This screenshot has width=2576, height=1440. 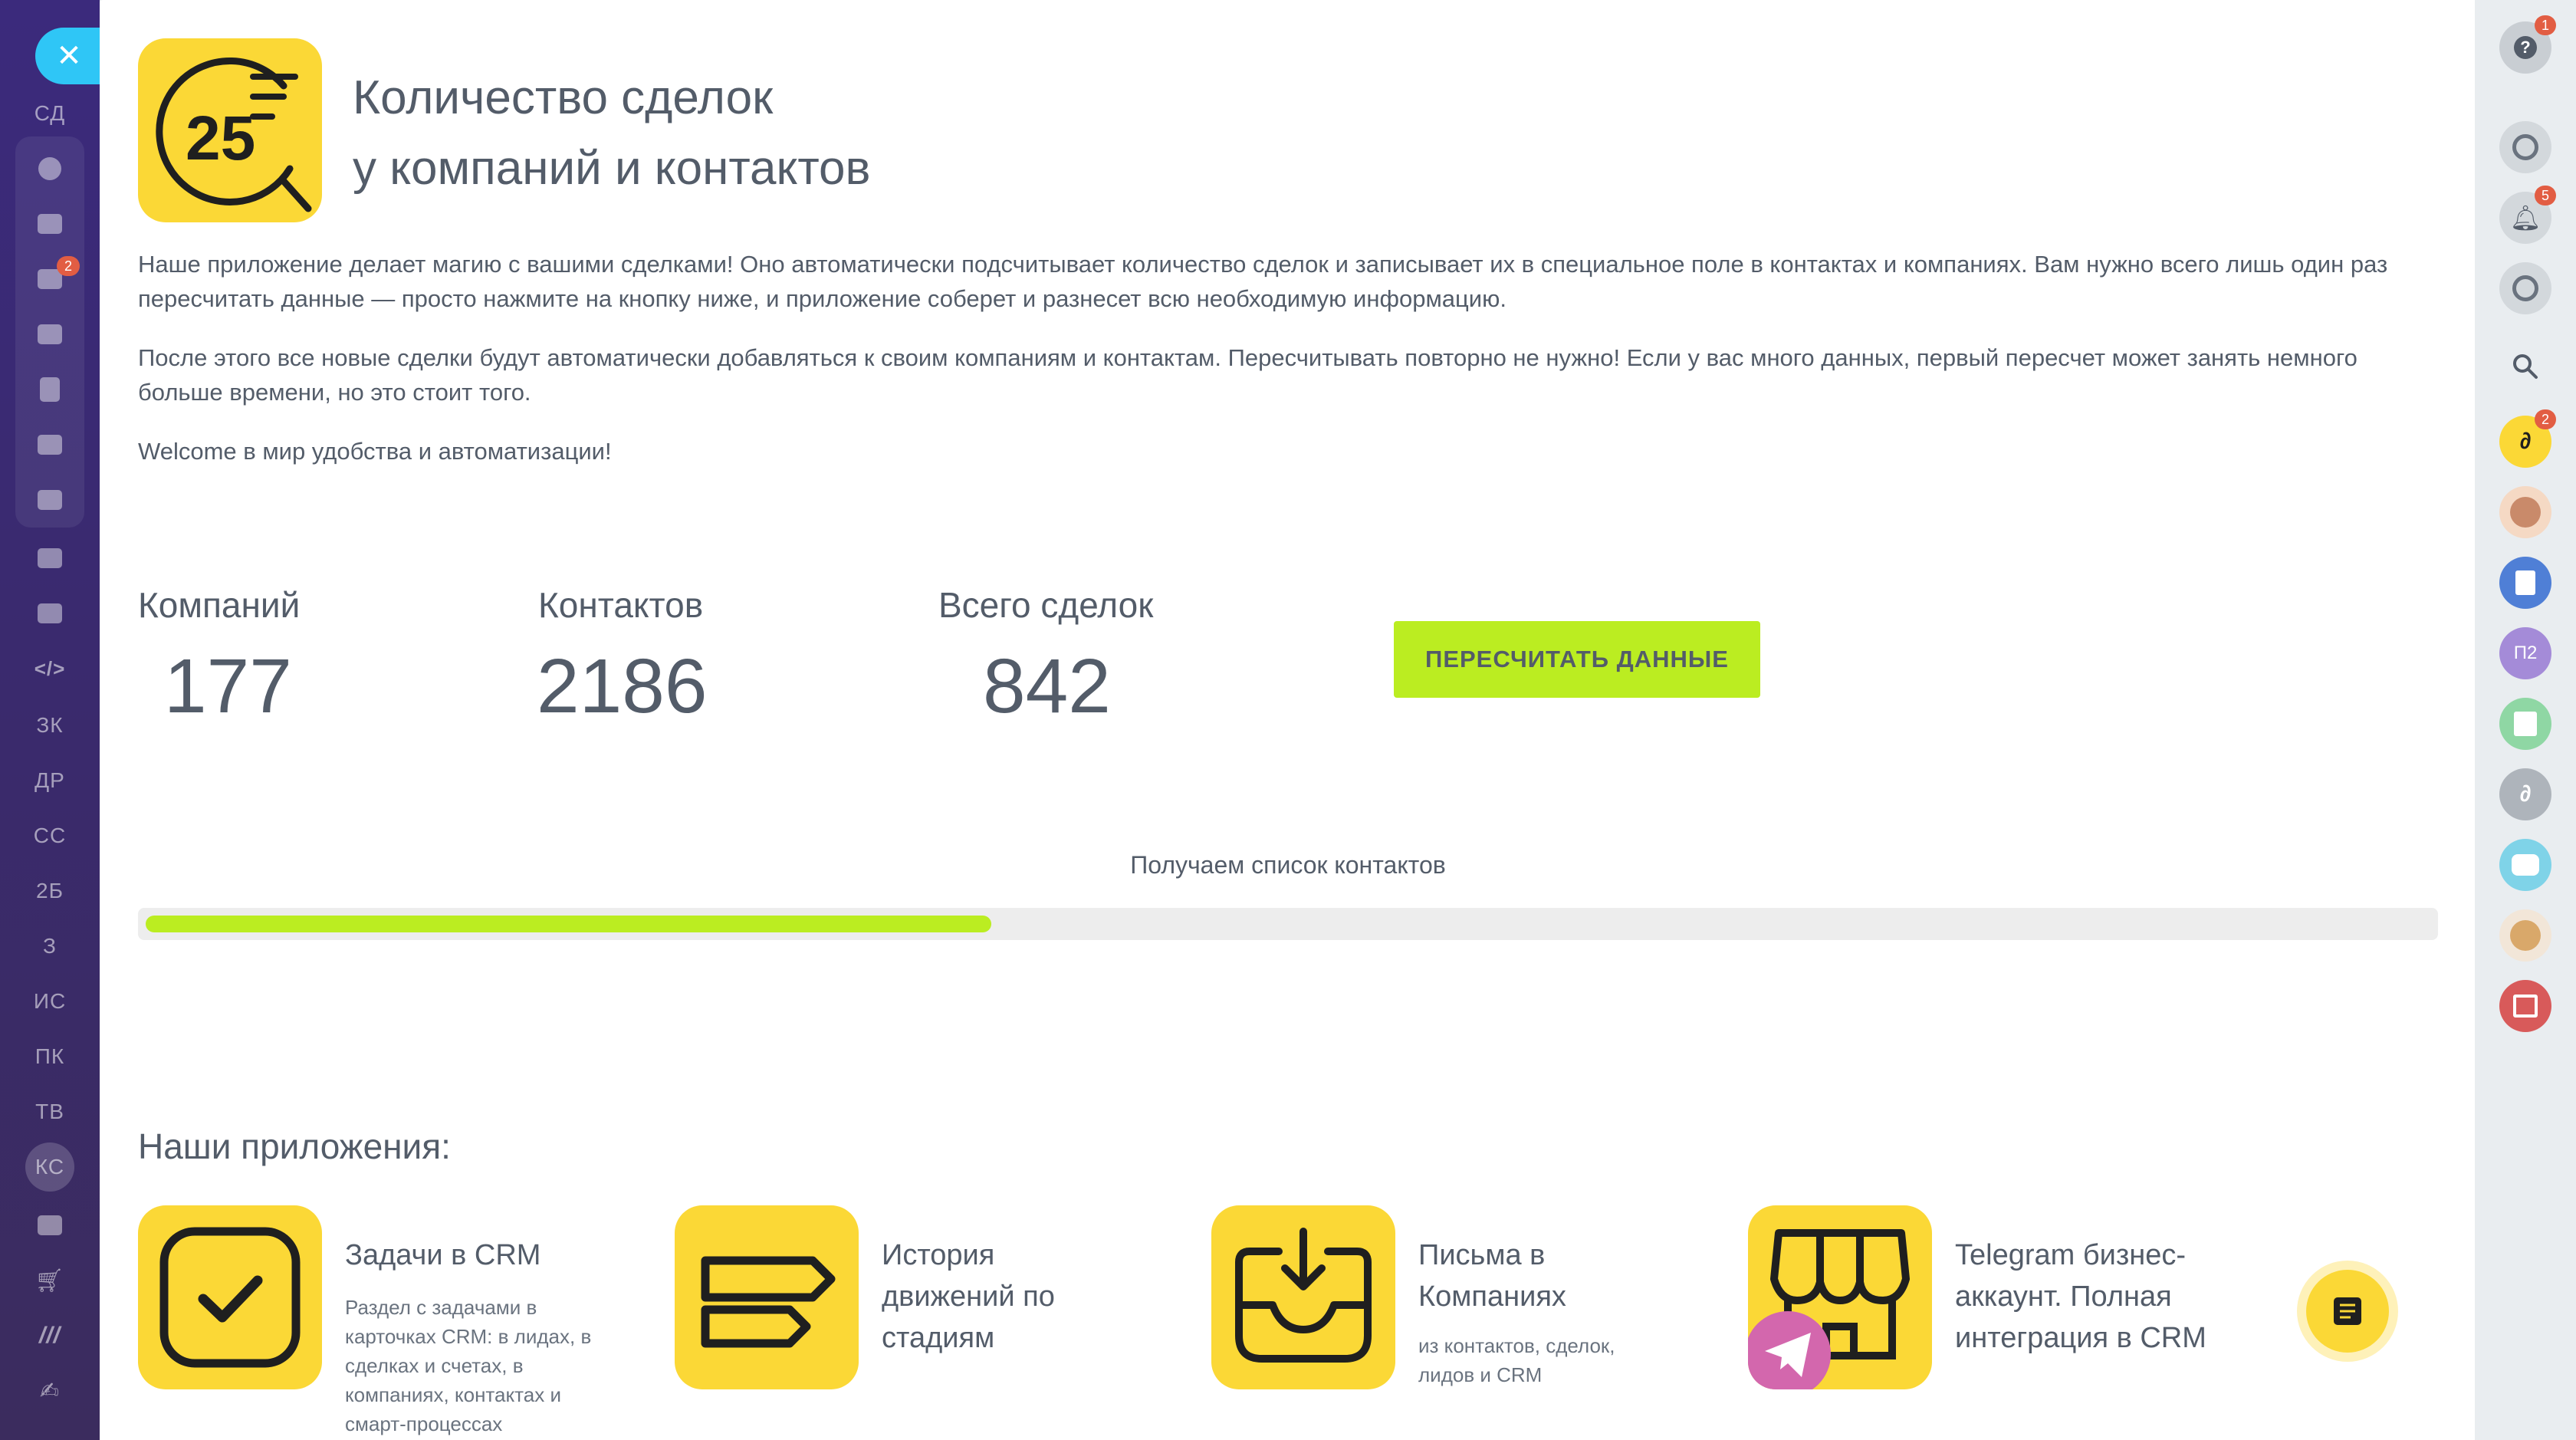 I want to click on close-icon: ✕, so click(x=69, y=56).